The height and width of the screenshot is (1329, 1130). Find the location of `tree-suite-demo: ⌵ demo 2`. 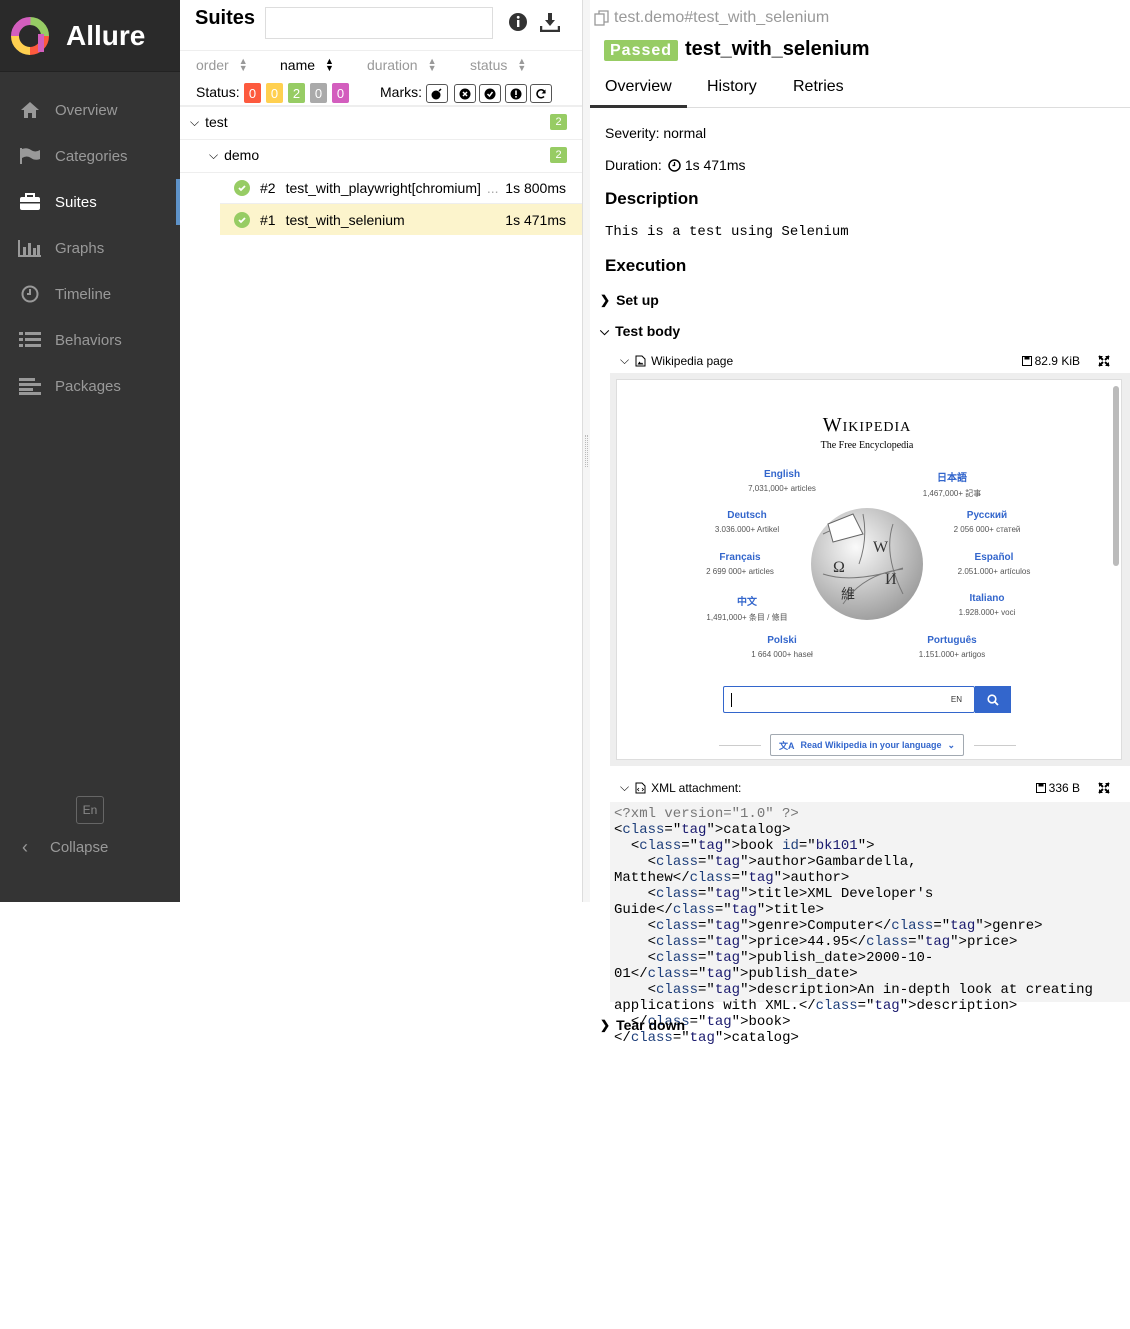

tree-suite-demo: ⌵ demo 2 is located at coordinates (395, 155).